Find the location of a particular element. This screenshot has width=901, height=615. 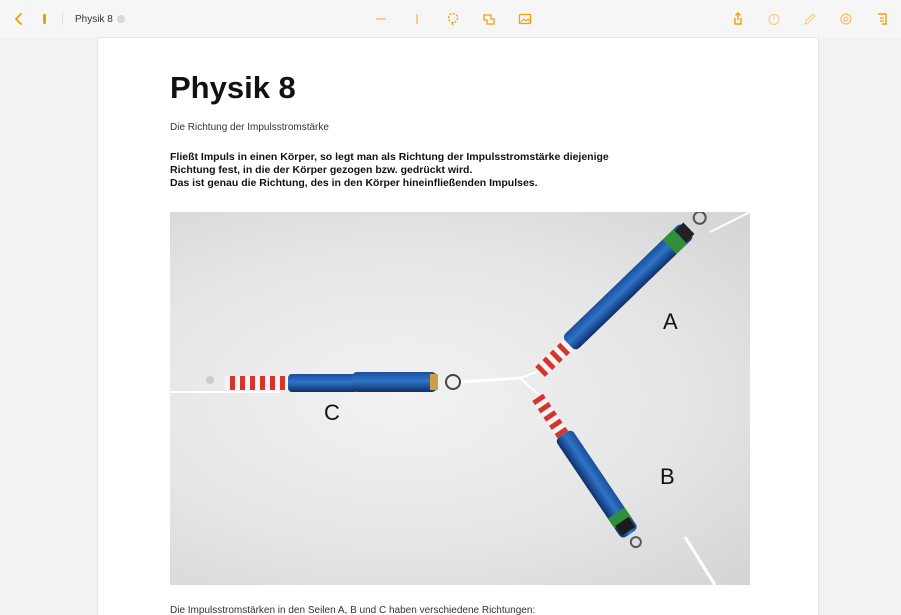

toolbar: Physik 8 is located at coordinates (450, 19).